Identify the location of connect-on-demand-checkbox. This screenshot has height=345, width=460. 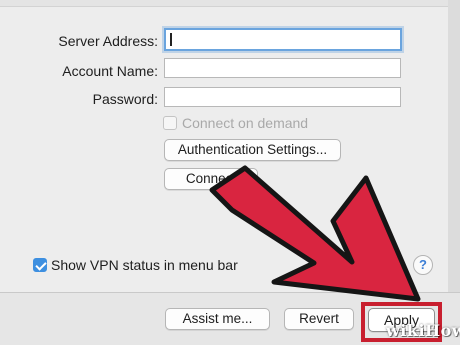
(170, 123).